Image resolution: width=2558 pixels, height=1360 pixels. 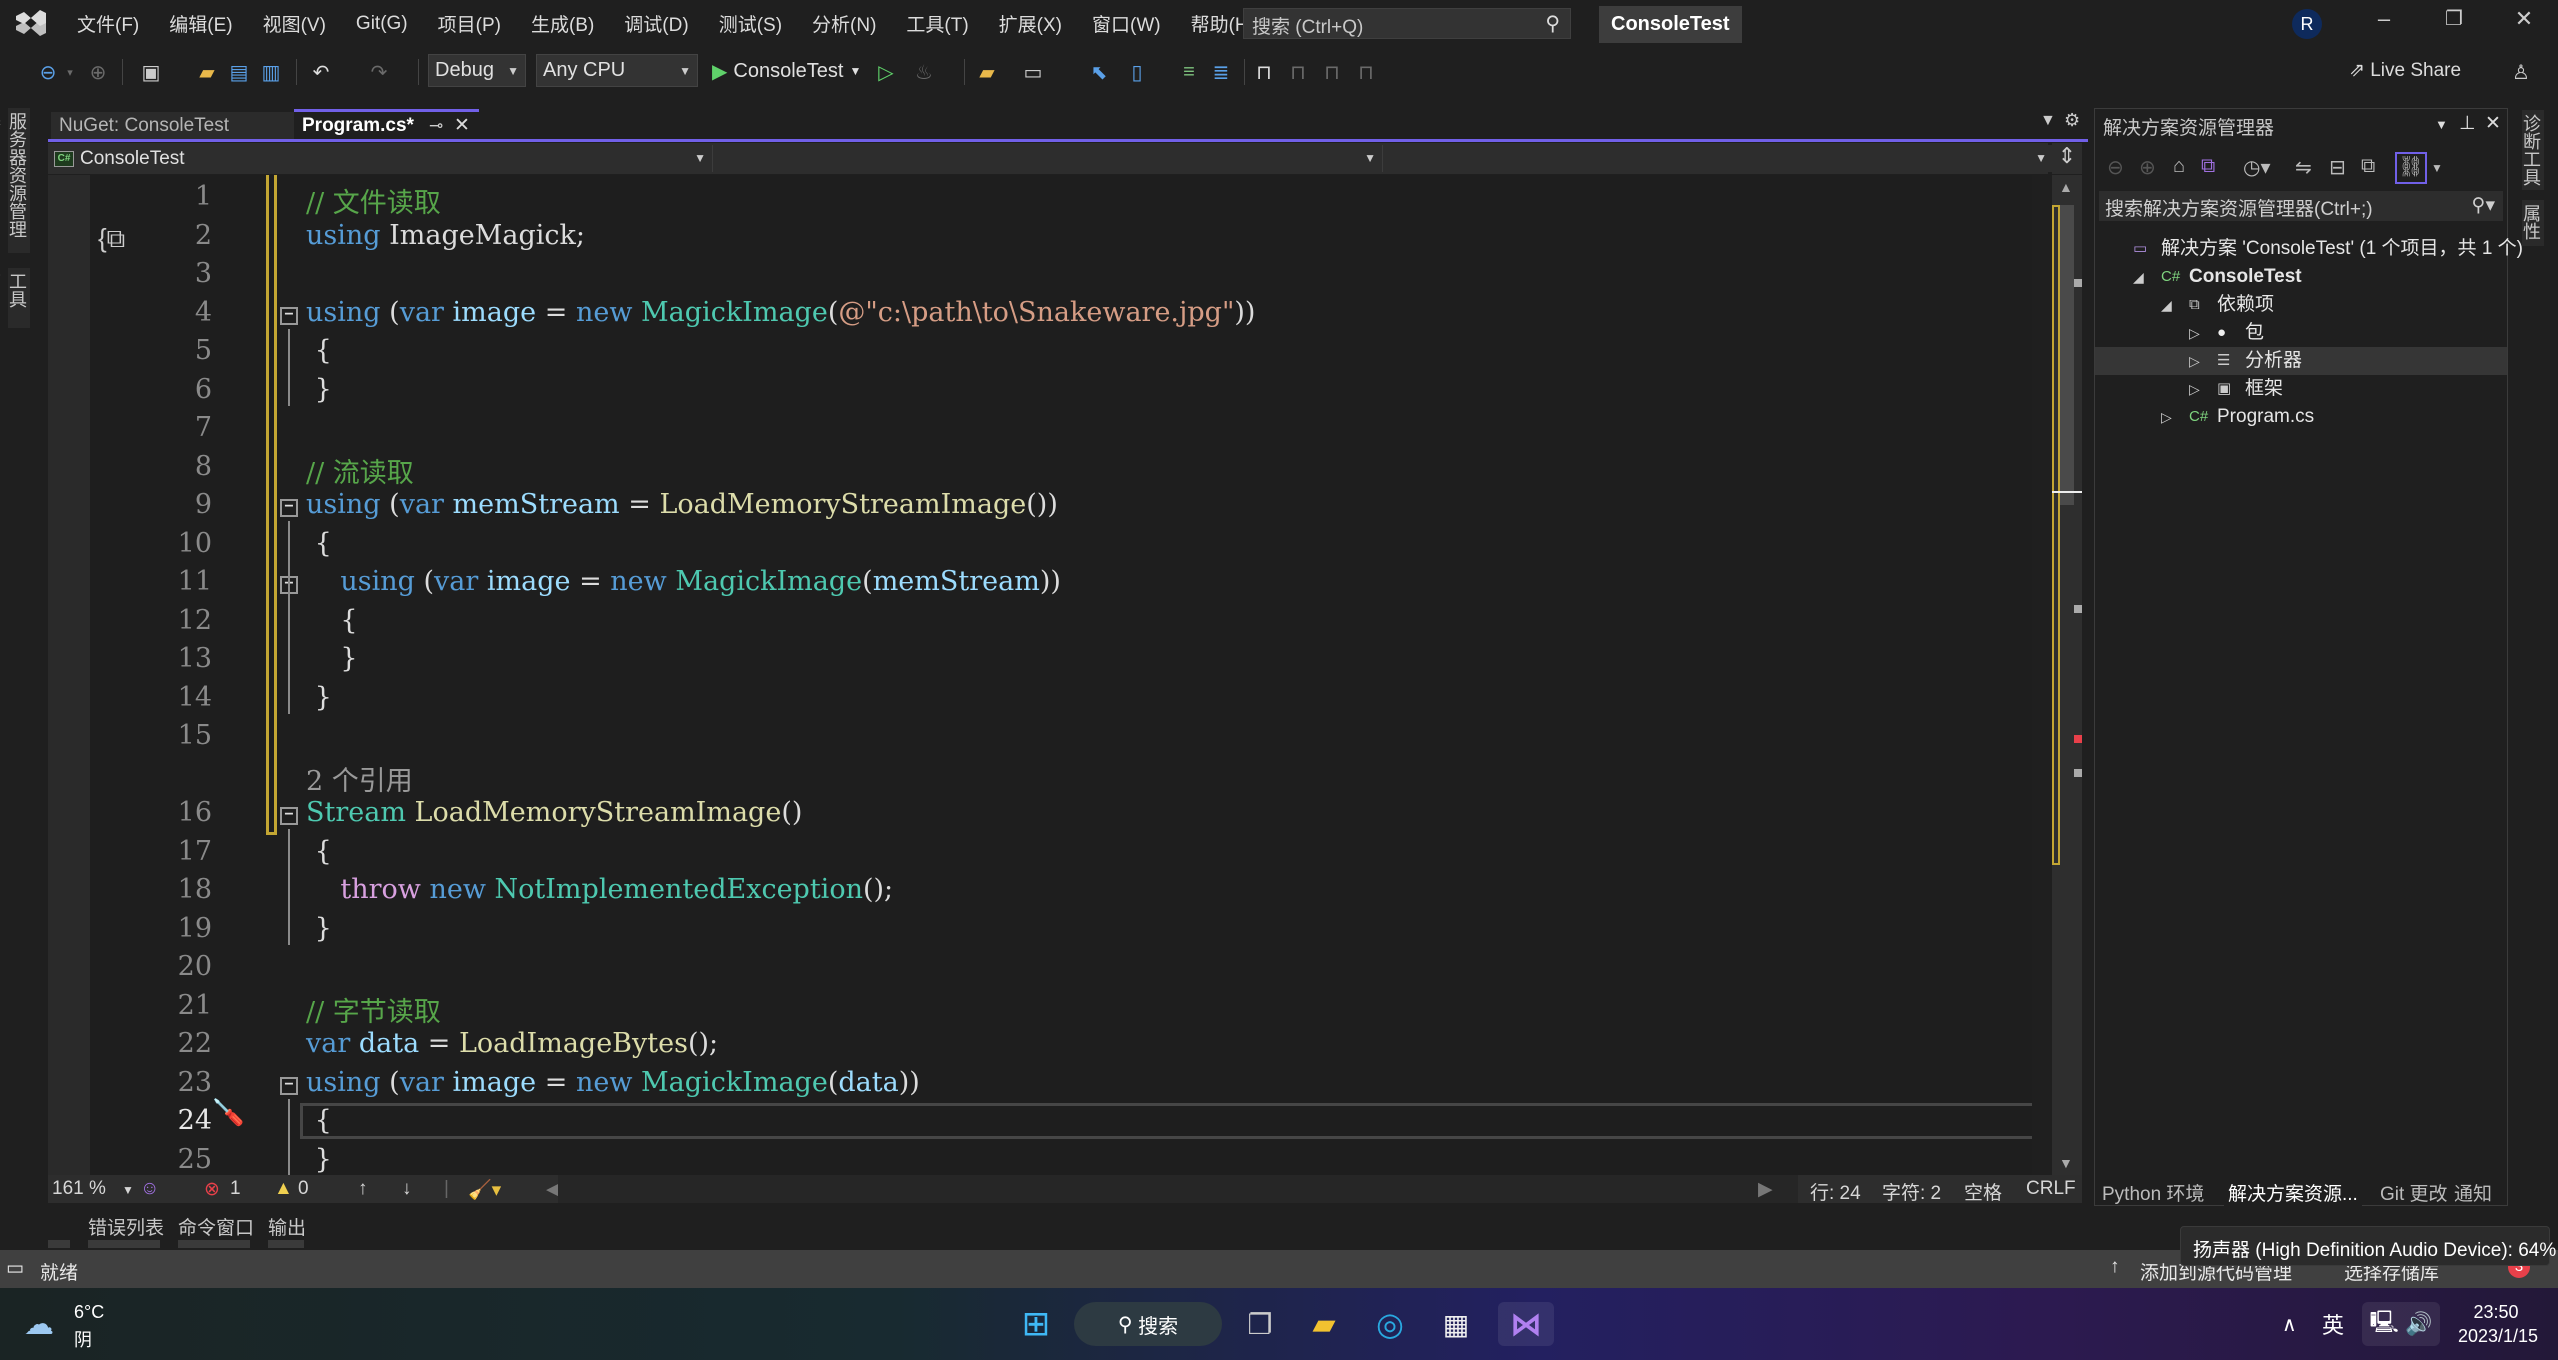 I want to click on pin-icon: ⊥, so click(x=2467, y=123).